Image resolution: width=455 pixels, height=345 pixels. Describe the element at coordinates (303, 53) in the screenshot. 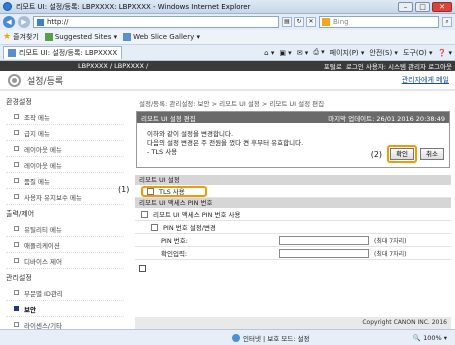

I see `mail-icon: ✉ ▾` at that location.